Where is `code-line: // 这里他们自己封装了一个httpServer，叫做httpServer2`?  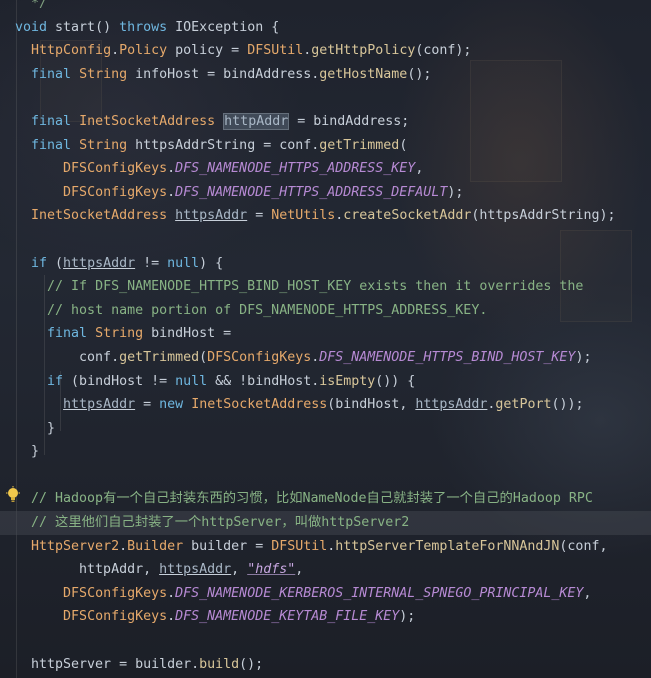 code-line: // 这里他们自己封装了一个httpServer，叫做httpServer2 is located at coordinates (325, 523).